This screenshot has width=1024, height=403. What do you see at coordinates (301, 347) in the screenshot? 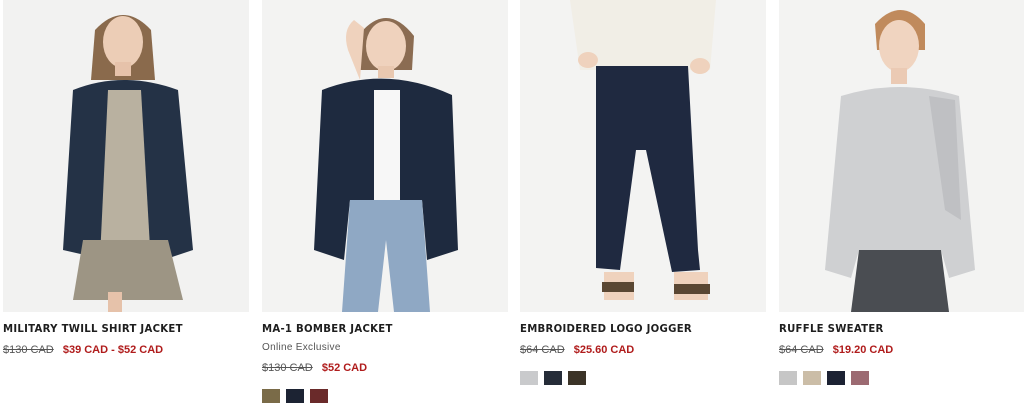
I see `online-exclusive-badge: Online Exclusive` at bounding box center [301, 347].